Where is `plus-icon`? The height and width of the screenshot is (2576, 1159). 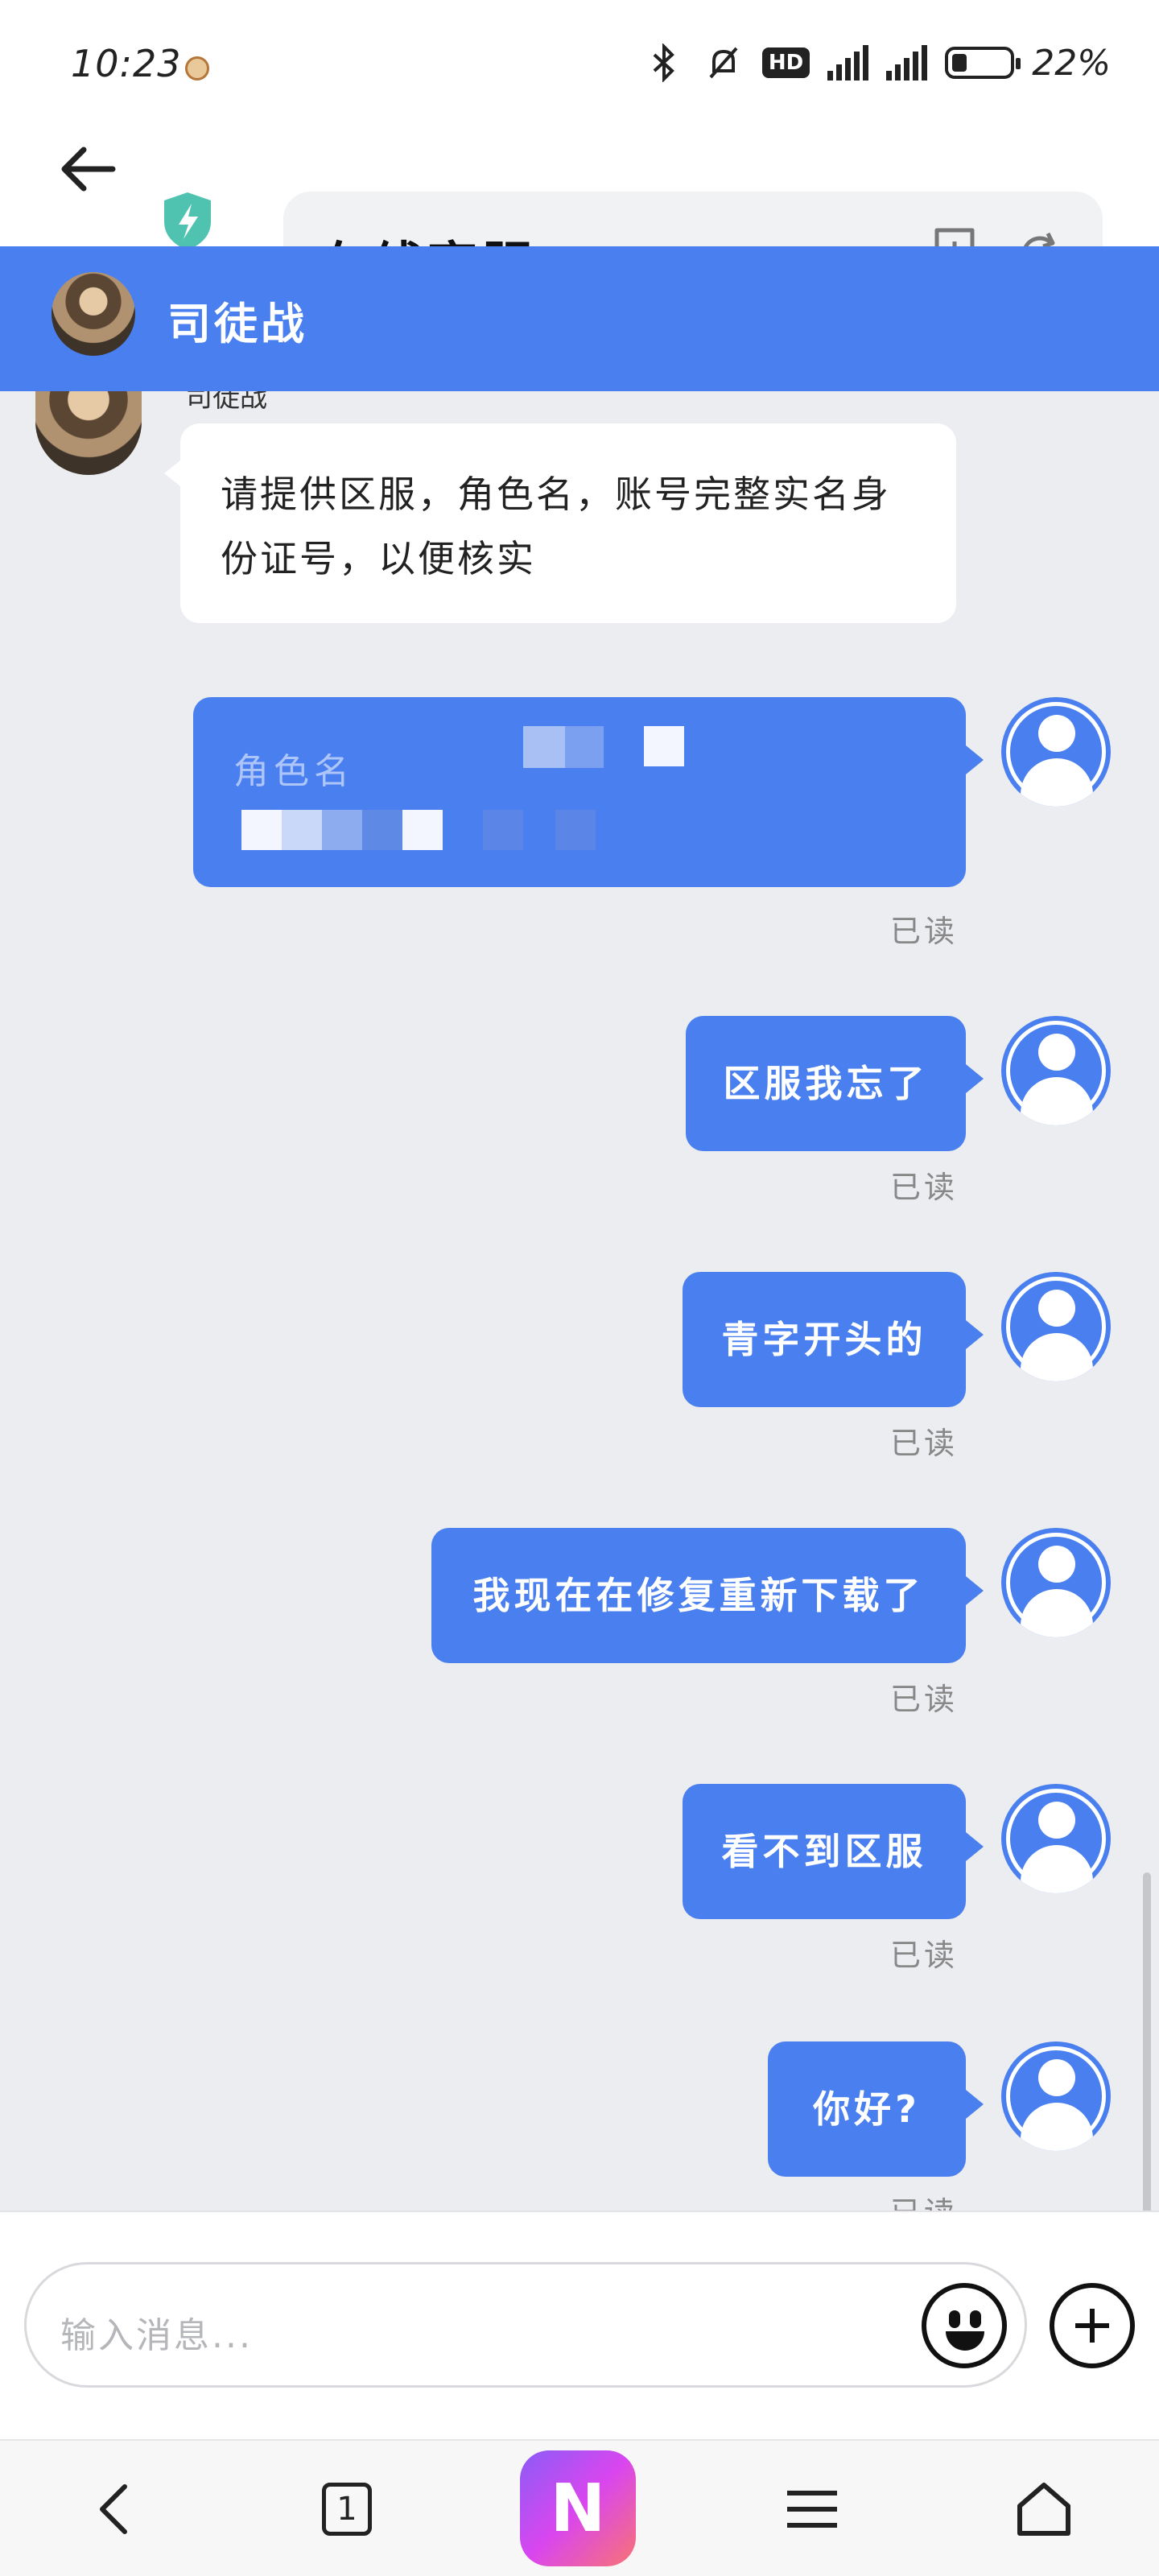 plus-icon is located at coordinates (1092, 2325).